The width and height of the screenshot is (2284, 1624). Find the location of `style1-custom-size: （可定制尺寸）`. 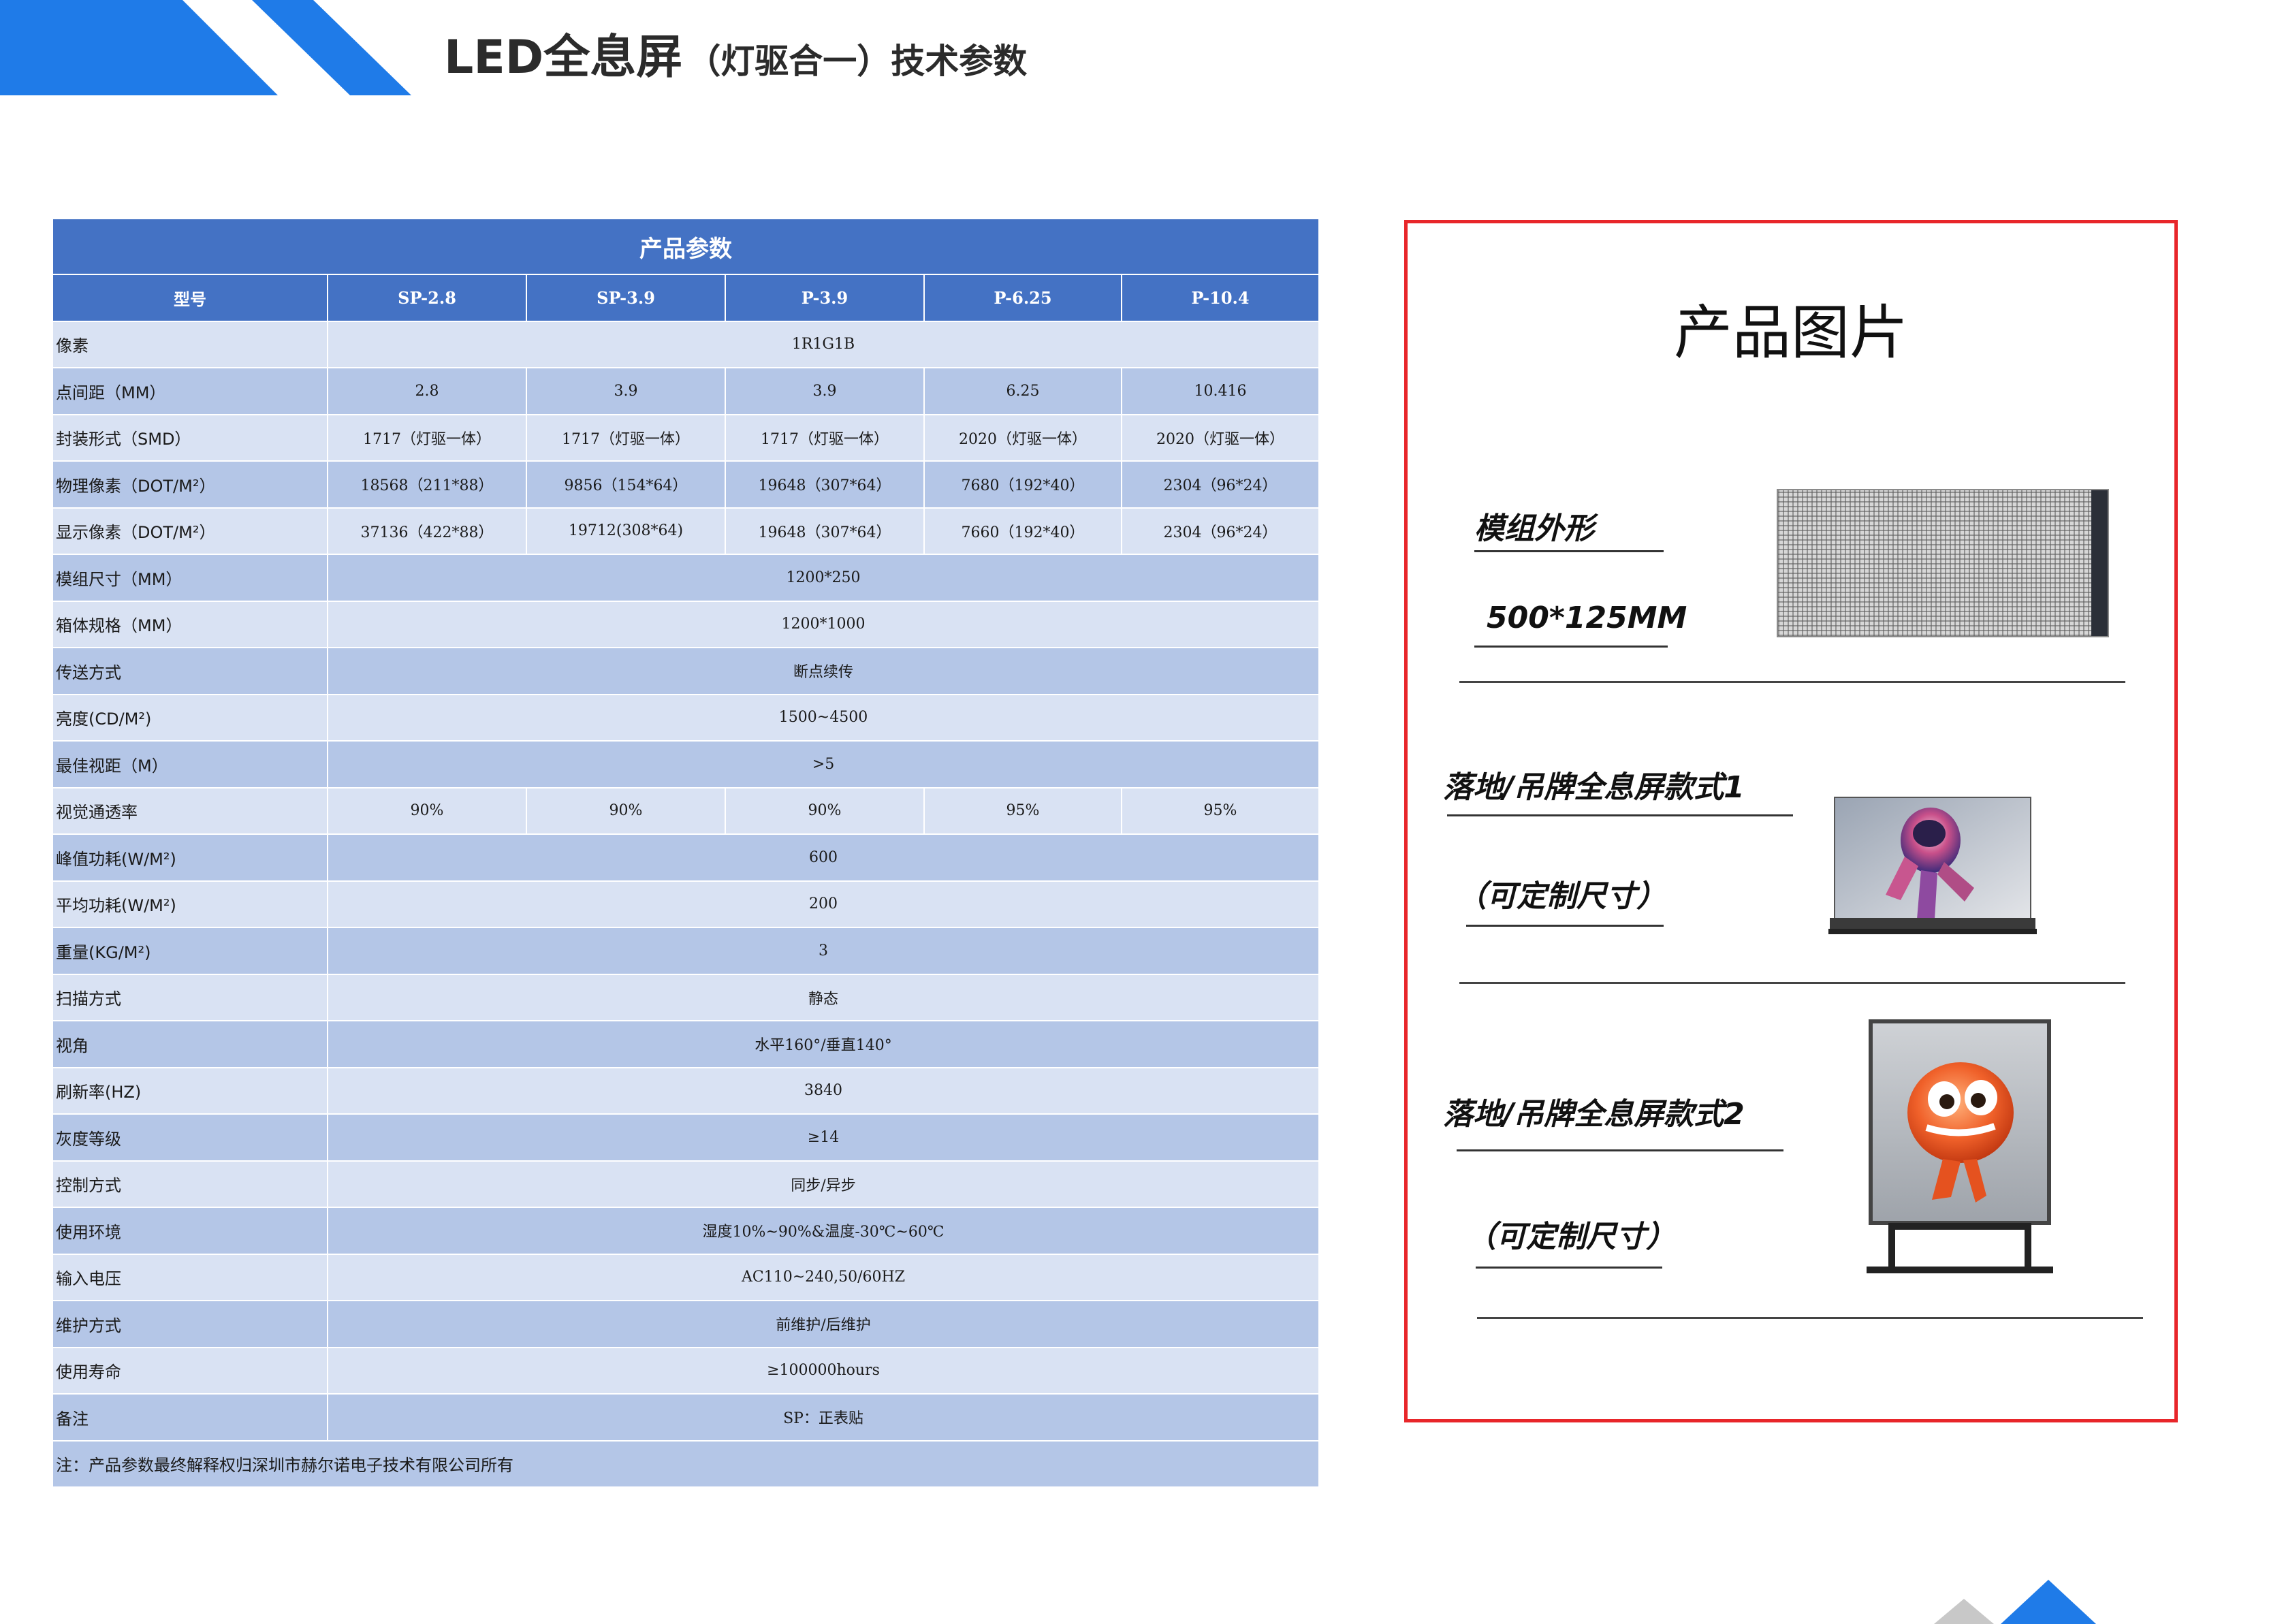

style1-custom-size: （可定制尺寸） is located at coordinates (1561, 896).